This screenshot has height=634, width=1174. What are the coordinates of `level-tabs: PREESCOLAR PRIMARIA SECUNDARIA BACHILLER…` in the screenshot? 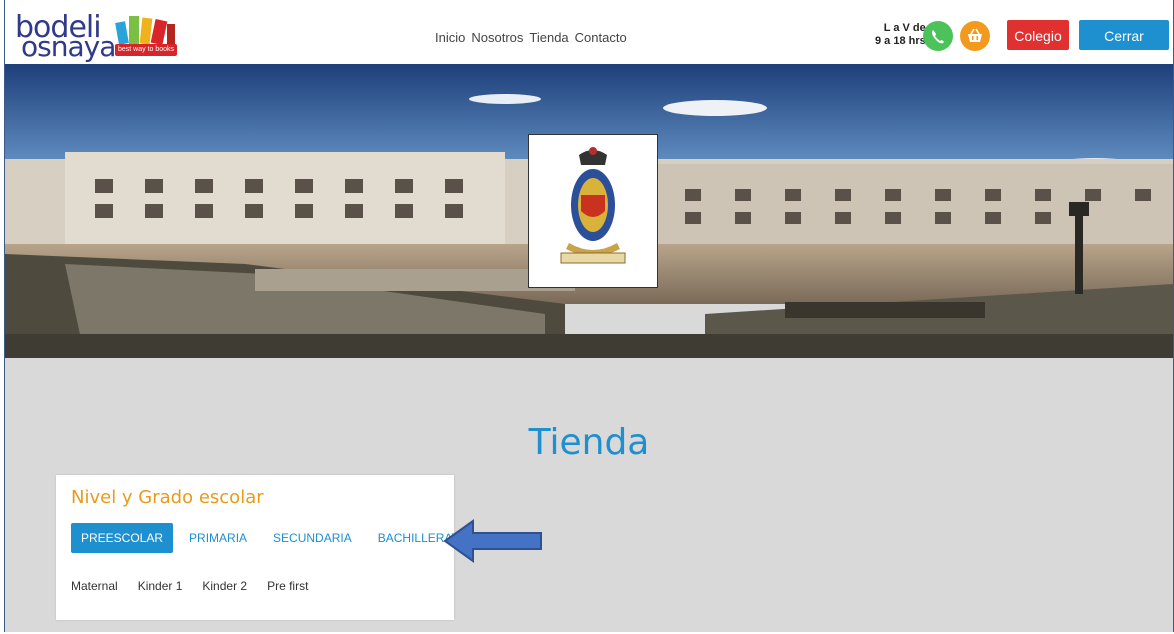 It's located at (277, 538).